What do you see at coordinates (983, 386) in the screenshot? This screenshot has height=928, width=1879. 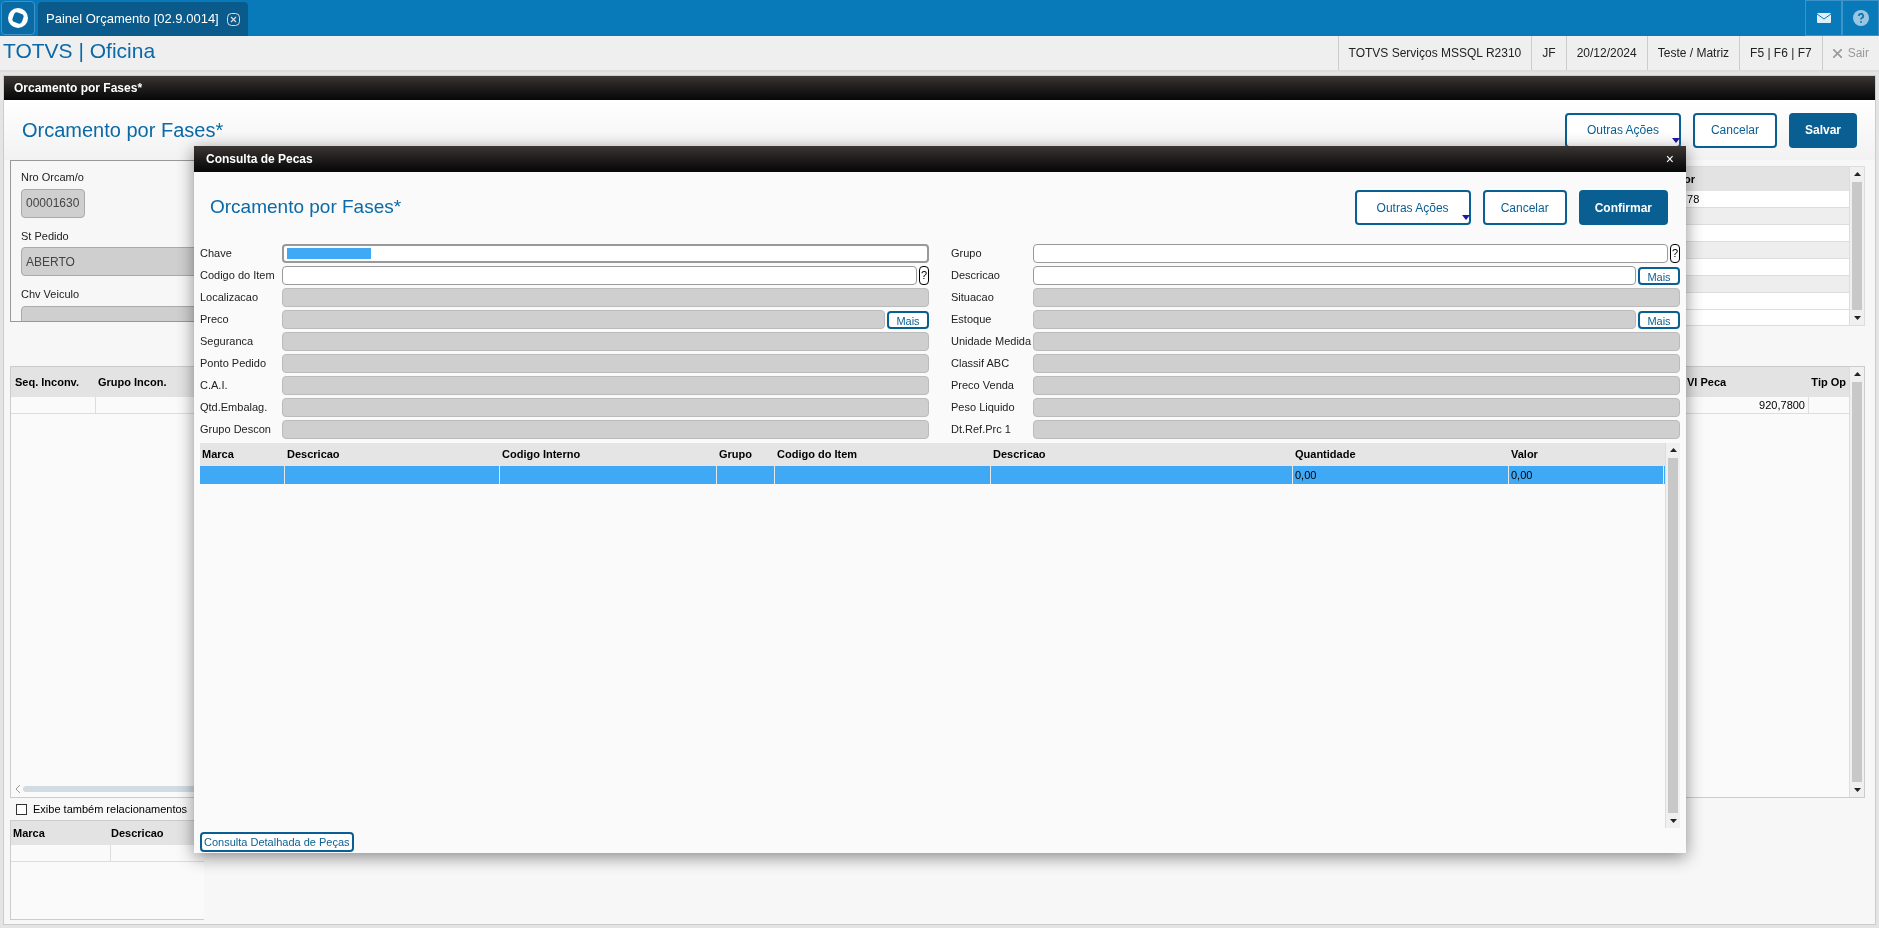 I see `field-label: Preco Venda` at bounding box center [983, 386].